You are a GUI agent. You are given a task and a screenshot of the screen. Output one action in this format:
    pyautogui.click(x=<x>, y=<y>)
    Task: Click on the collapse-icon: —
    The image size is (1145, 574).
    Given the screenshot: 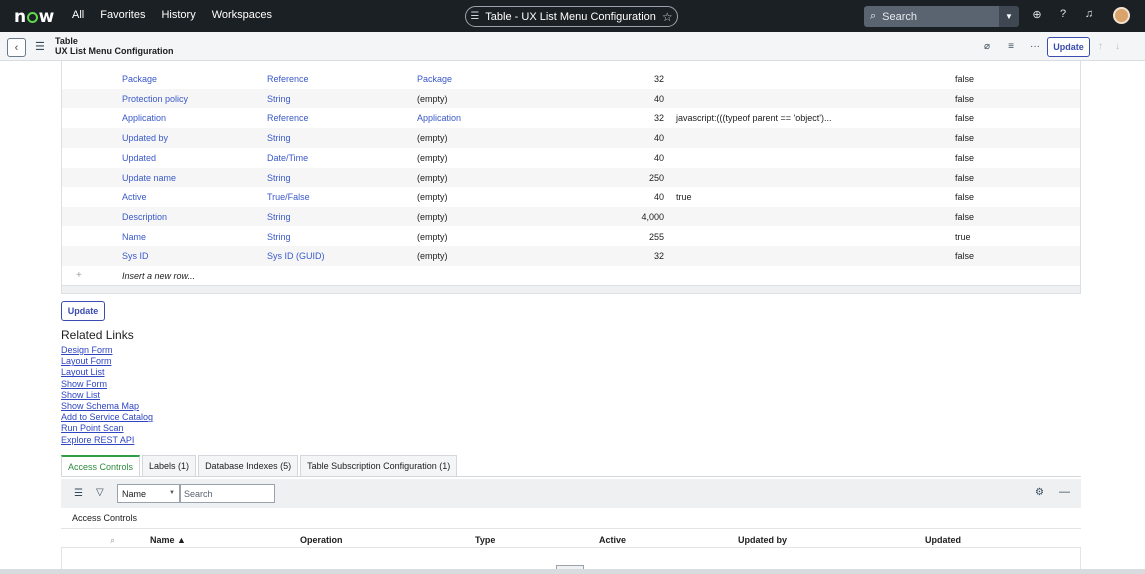 What is the action you would take?
    pyautogui.click(x=1064, y=492)
    